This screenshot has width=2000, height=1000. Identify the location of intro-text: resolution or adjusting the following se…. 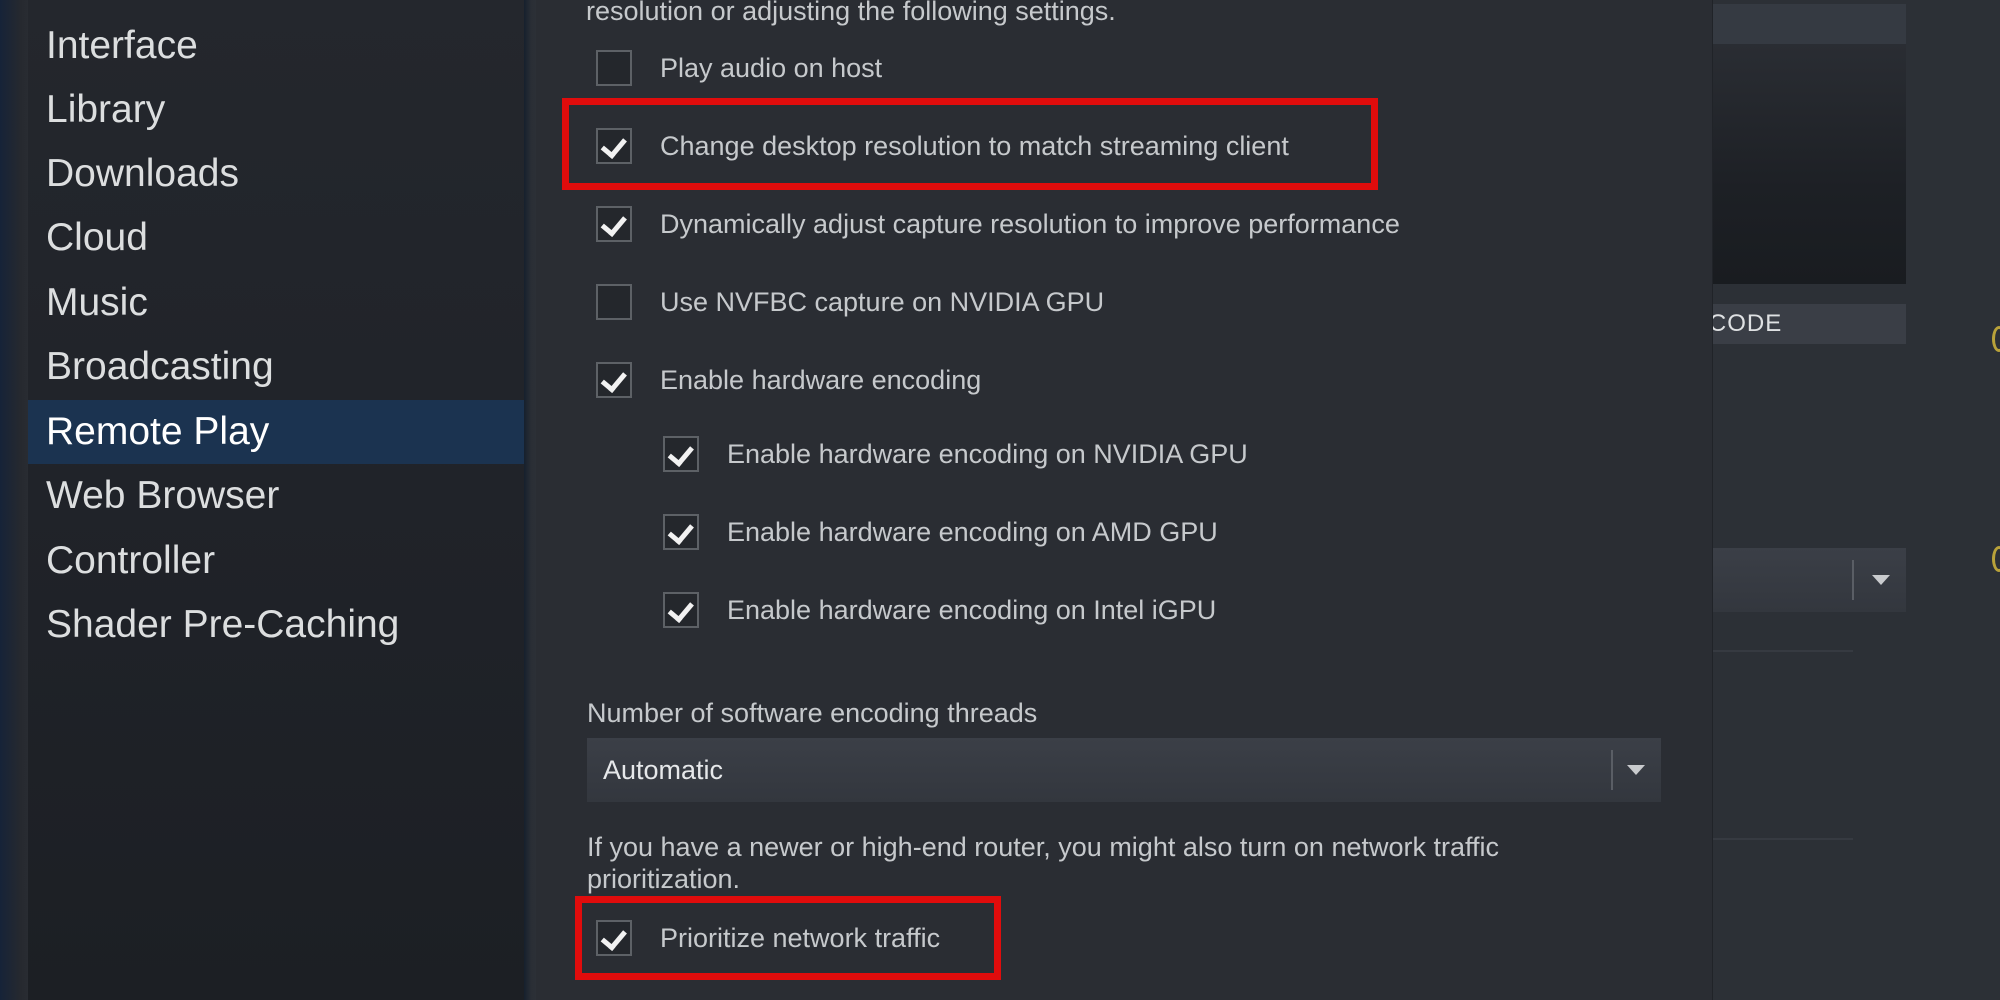
(851, 13).